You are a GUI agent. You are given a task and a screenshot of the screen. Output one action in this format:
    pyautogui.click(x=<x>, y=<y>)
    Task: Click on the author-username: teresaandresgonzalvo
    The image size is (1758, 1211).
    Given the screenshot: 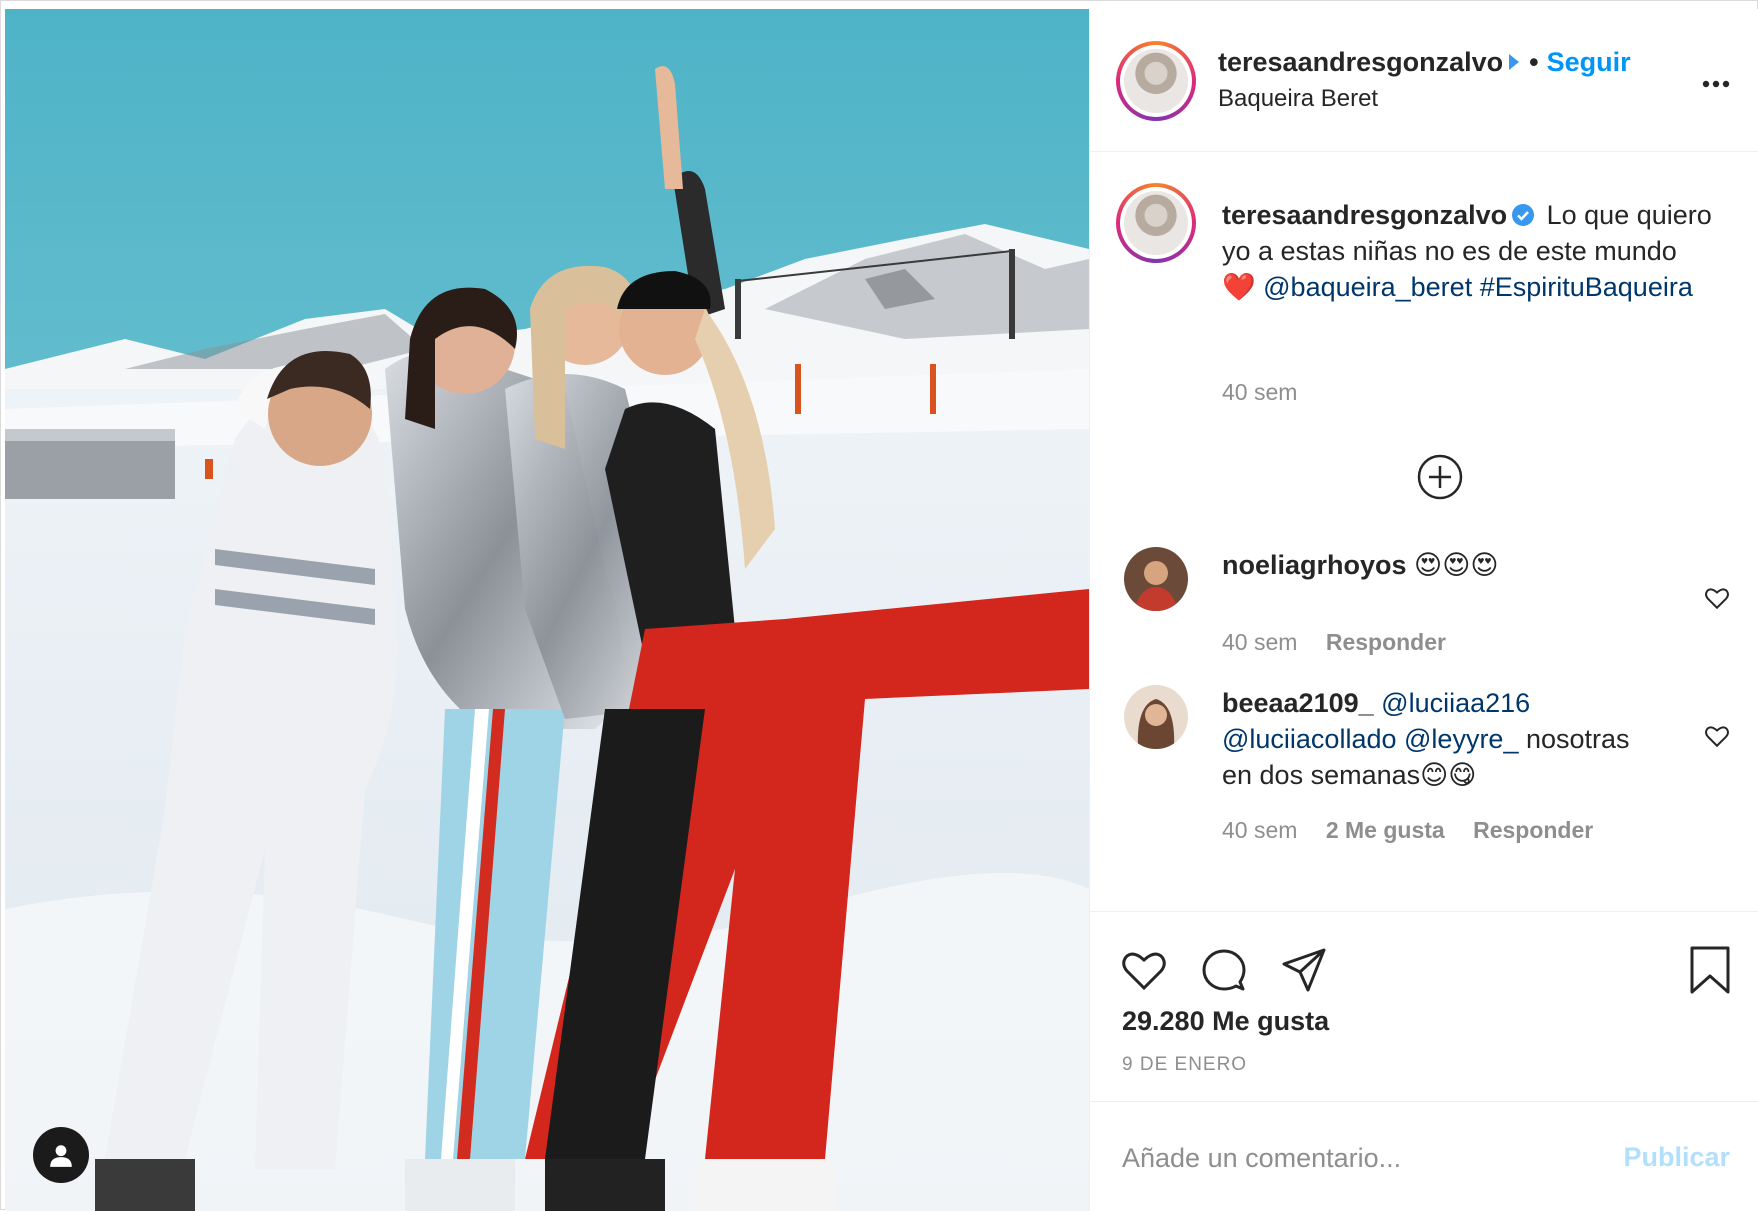 What is the action you would take?
    pyautogui.click(x=1360, y=62)
    